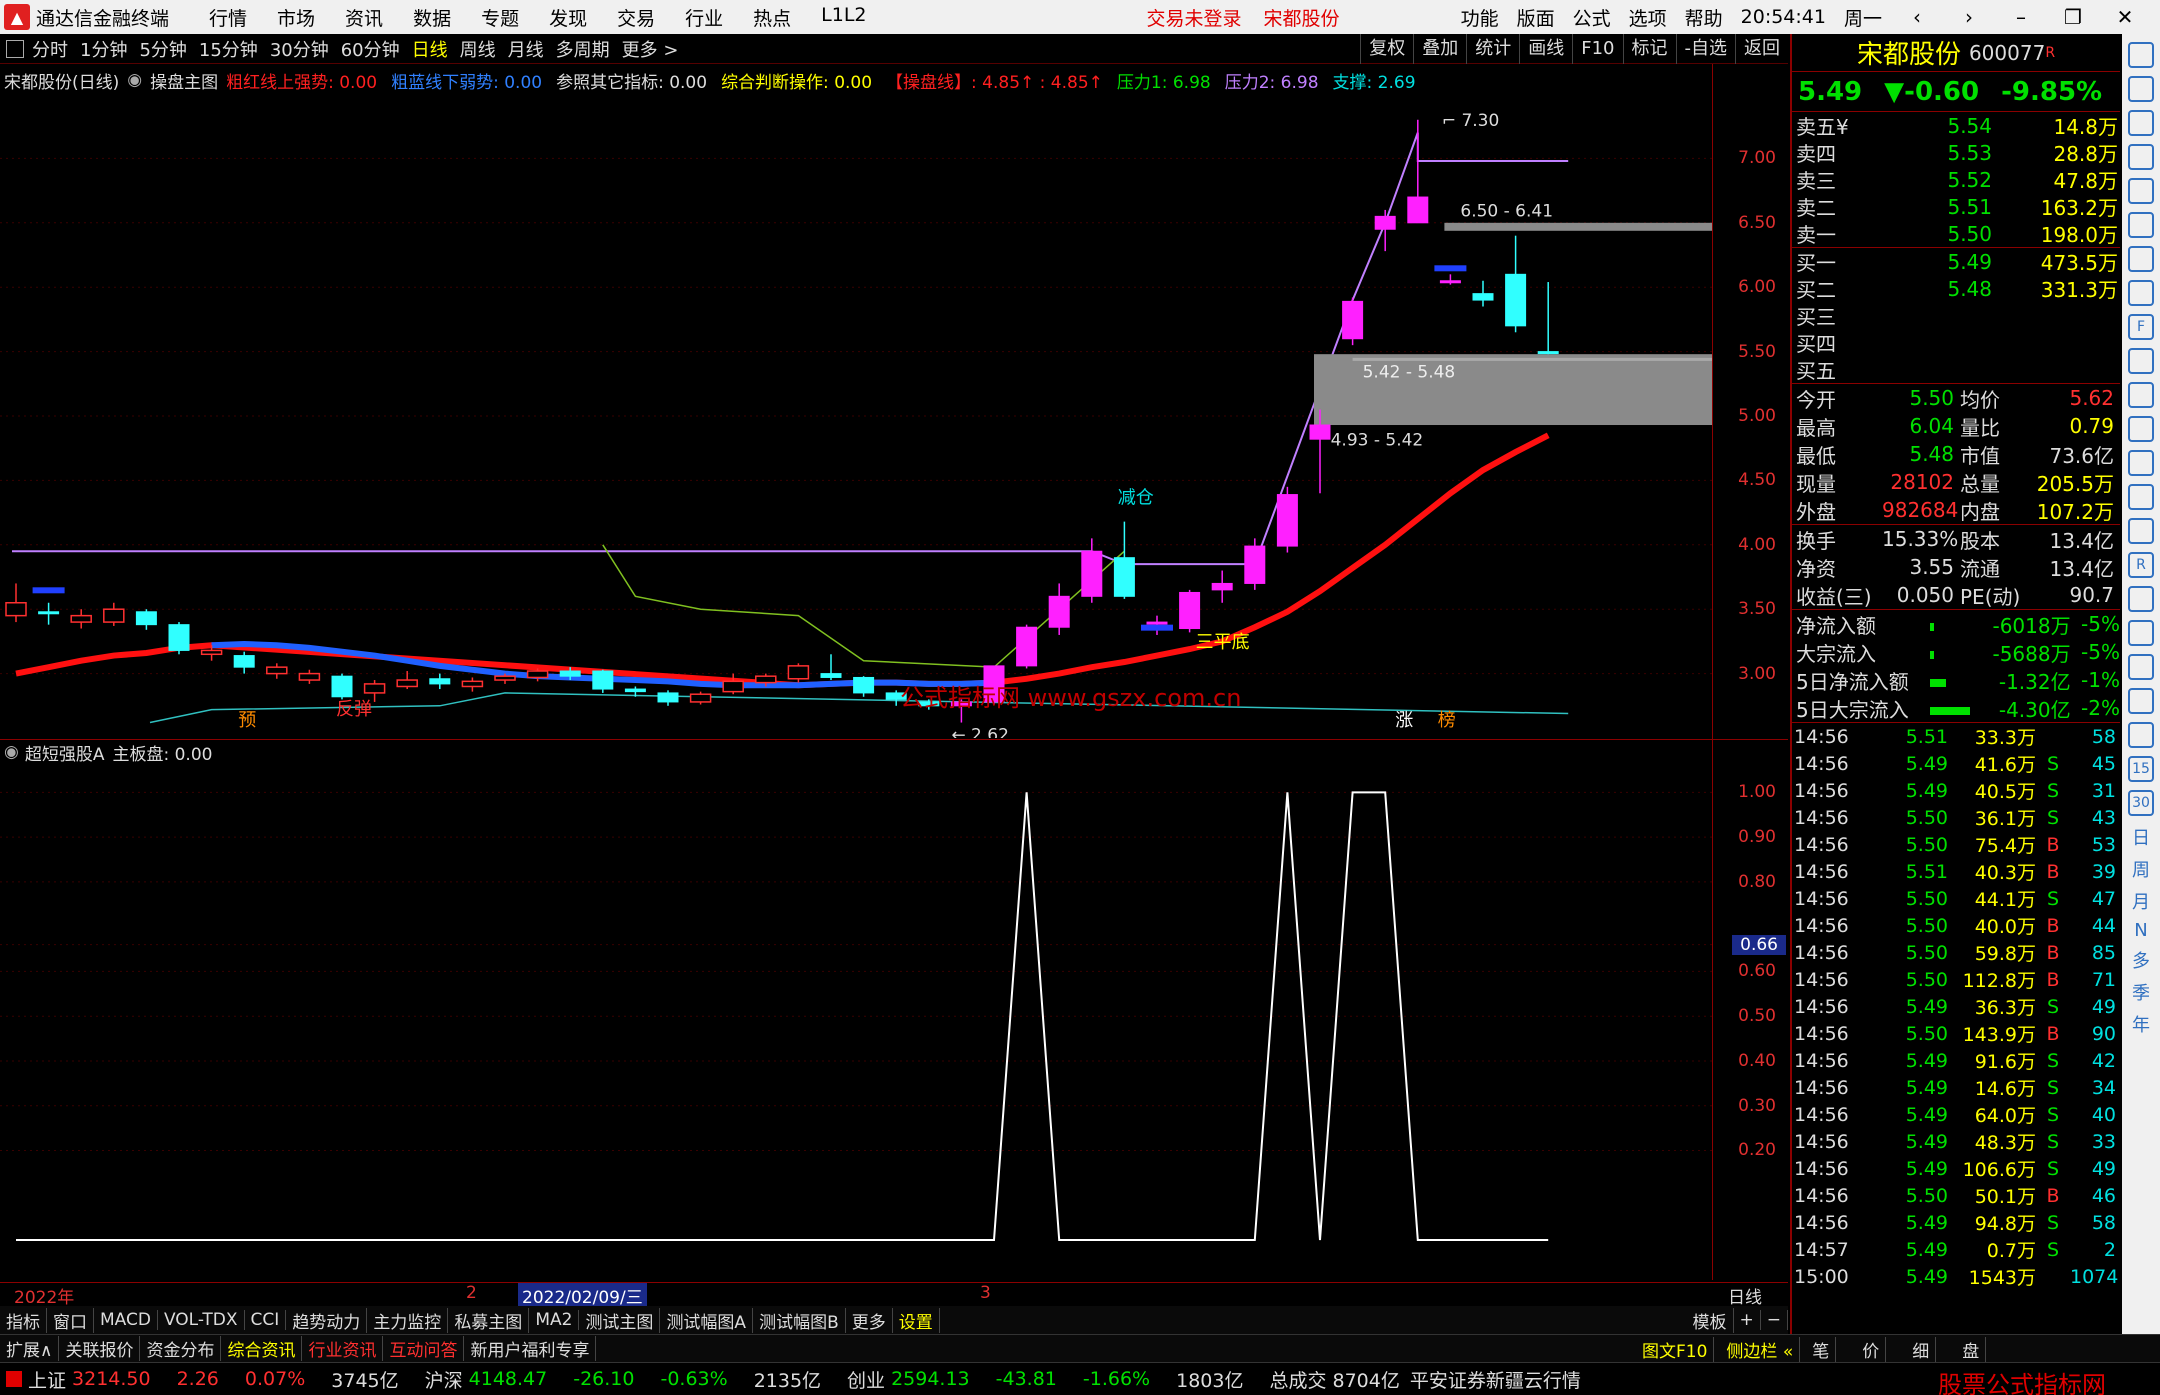 This screenshot has width=2160, height=1395. I want to click on tick-row: 14:56 5.49 40.5万 S 31, so click(1956, 790).